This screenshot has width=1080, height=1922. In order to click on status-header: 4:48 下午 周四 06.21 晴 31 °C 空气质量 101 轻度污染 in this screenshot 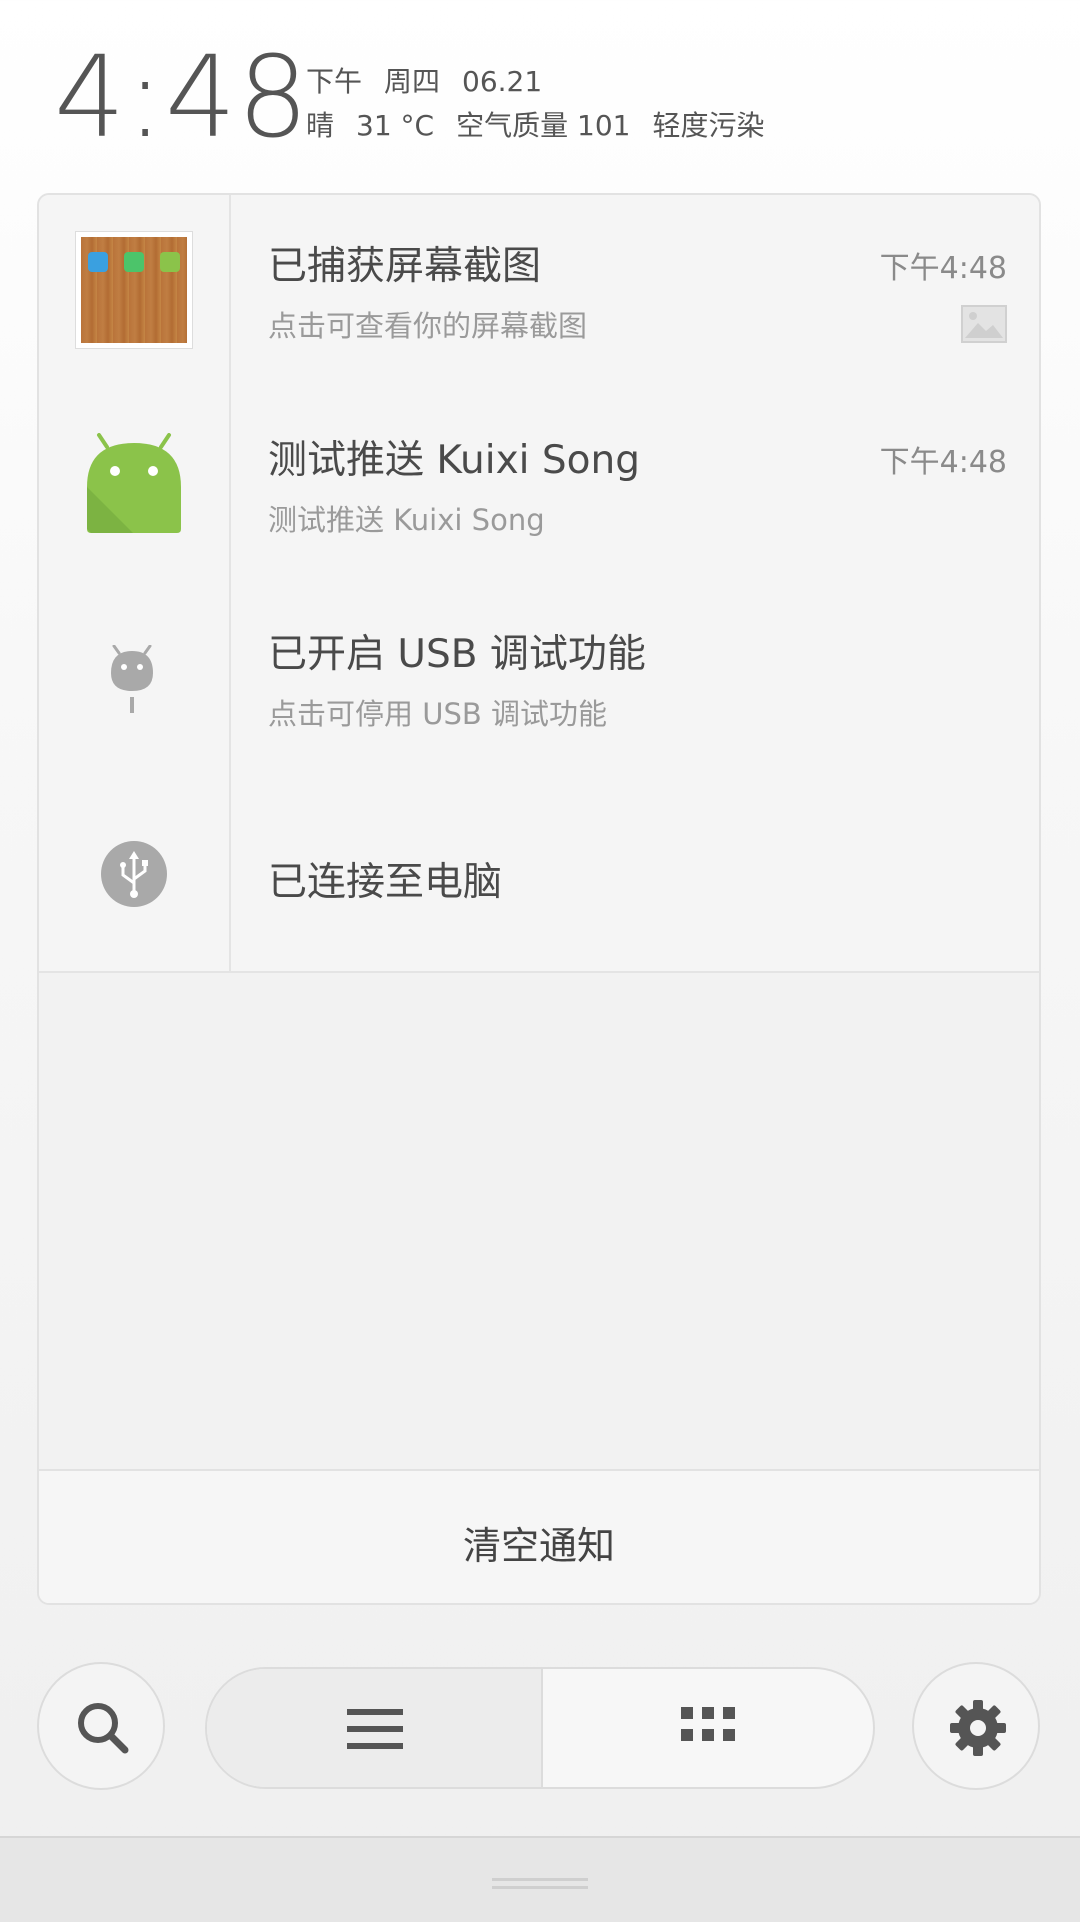, I will do `click(540, 95)`.